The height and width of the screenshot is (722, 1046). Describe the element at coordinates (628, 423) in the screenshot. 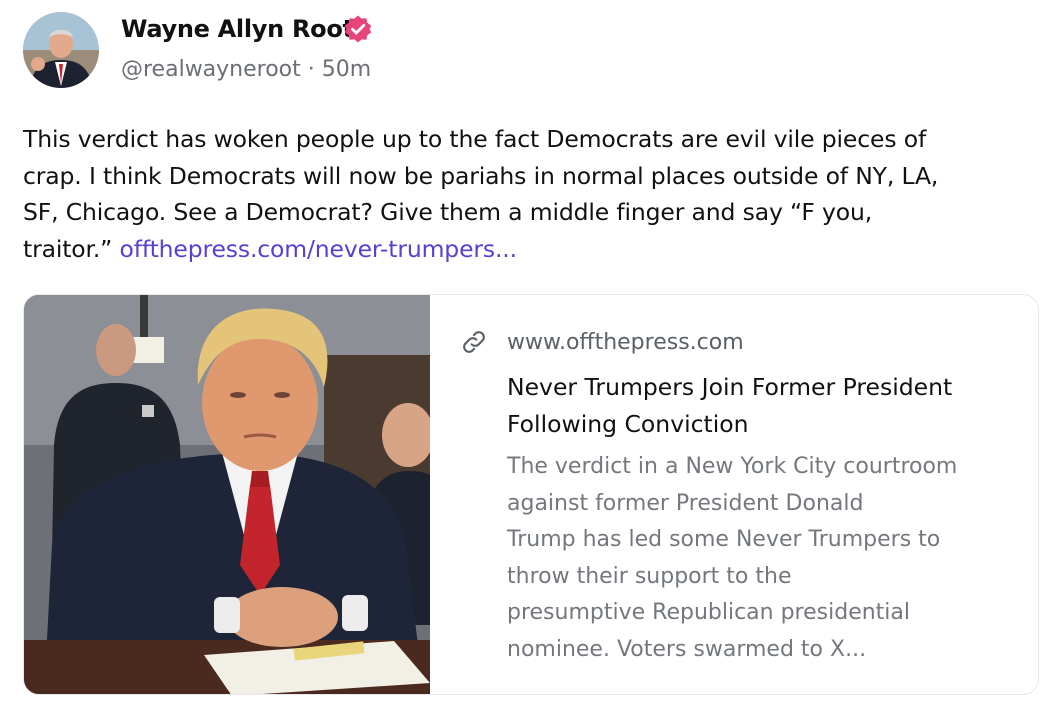

I see `link-preview-title-line: Following Conviction` at that location.